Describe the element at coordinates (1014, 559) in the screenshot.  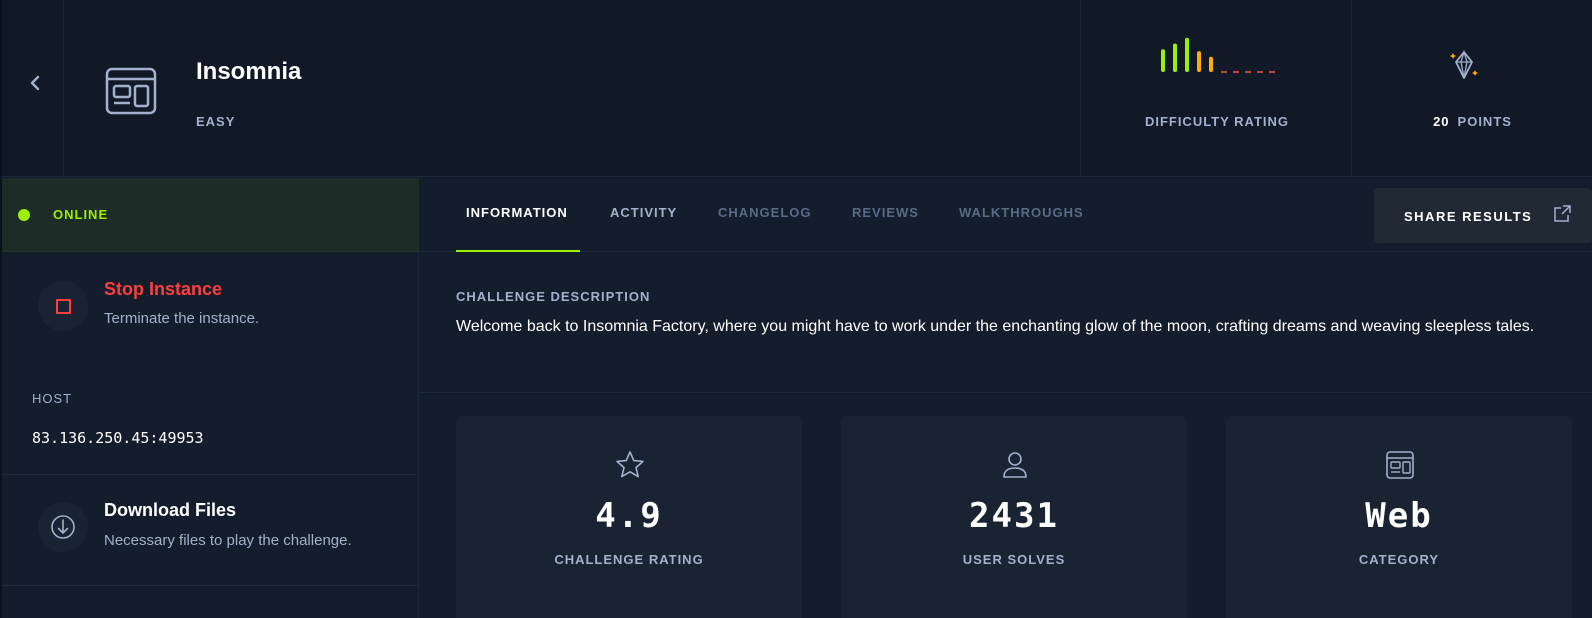
I see `user-solves-label: USER SOLVES` at that location.